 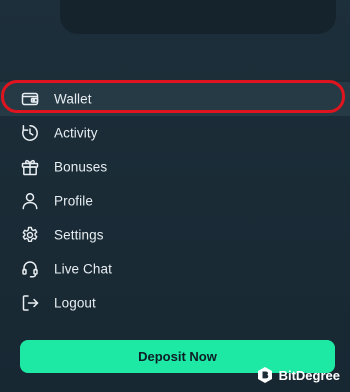 What do you see at coordinates (265, 375) in the screenshot?
I see `bitdegree-logo-icon` at bounding box center [265, 375].